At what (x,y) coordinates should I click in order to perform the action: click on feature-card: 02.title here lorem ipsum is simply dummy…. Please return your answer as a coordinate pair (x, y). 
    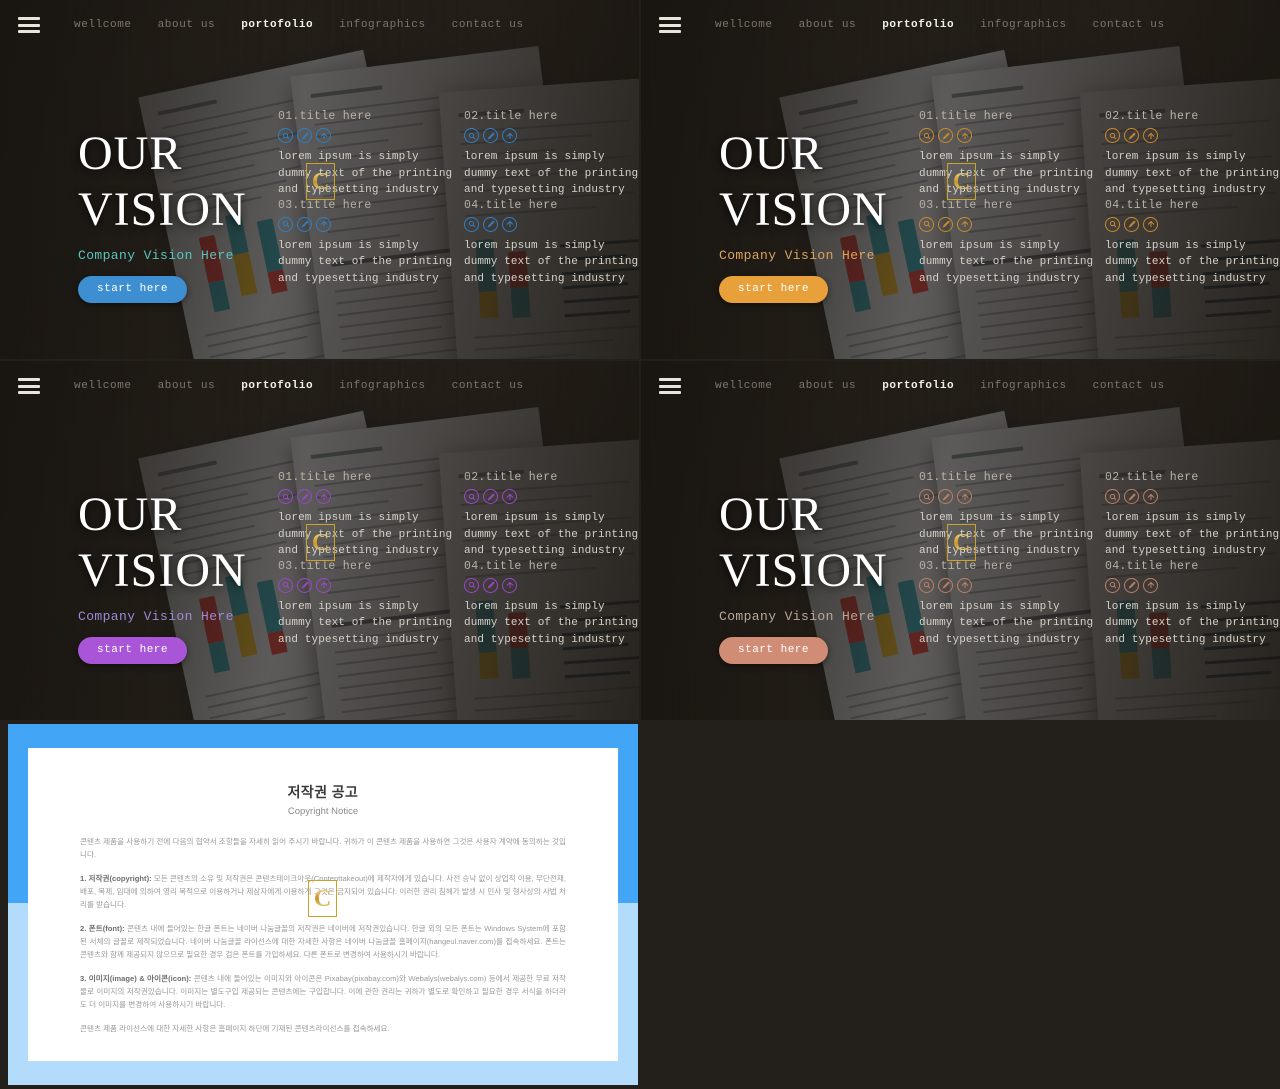
    Looking at the image, I should click on (1192, 515).